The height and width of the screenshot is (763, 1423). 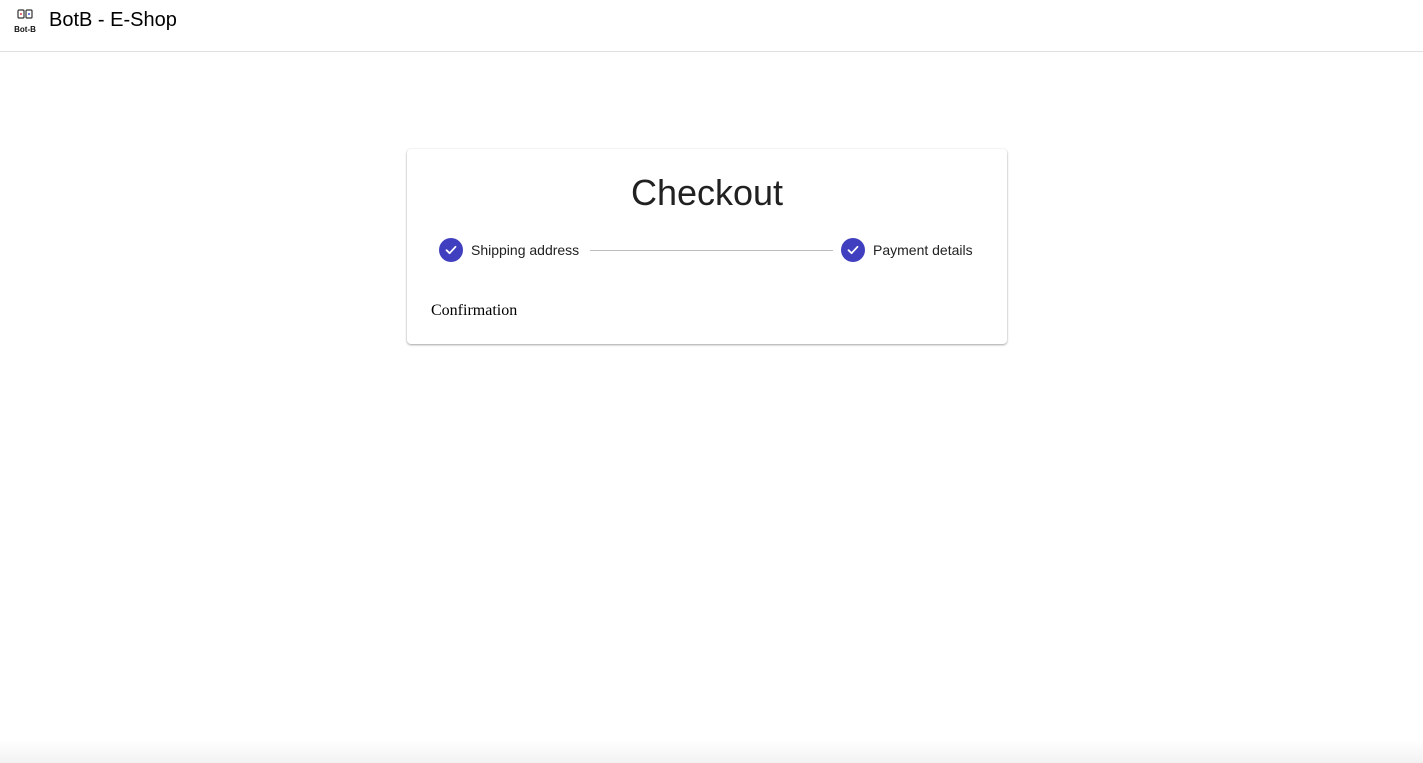 I want to click on app-title: BotB - E-Shop, so click(x=113, y=20).